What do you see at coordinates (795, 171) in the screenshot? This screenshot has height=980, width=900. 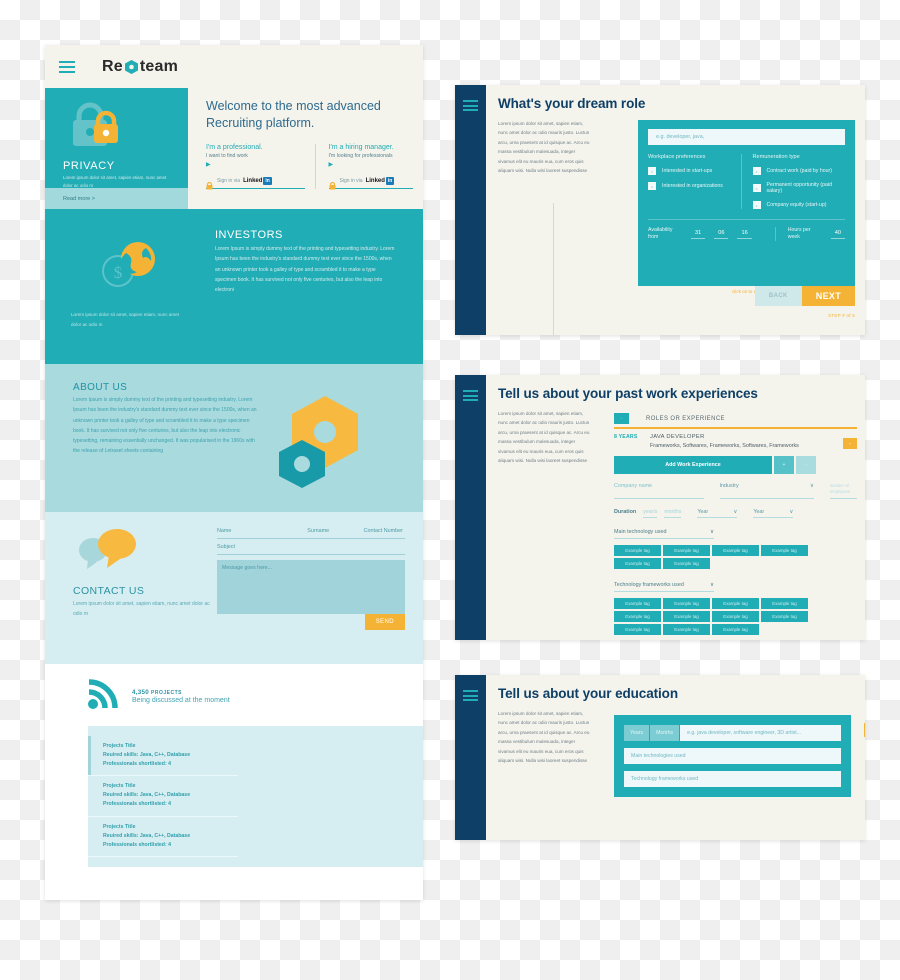 I see `checkbox-row: x Contract work (paid by hour)` at bounding box center [795, 171].